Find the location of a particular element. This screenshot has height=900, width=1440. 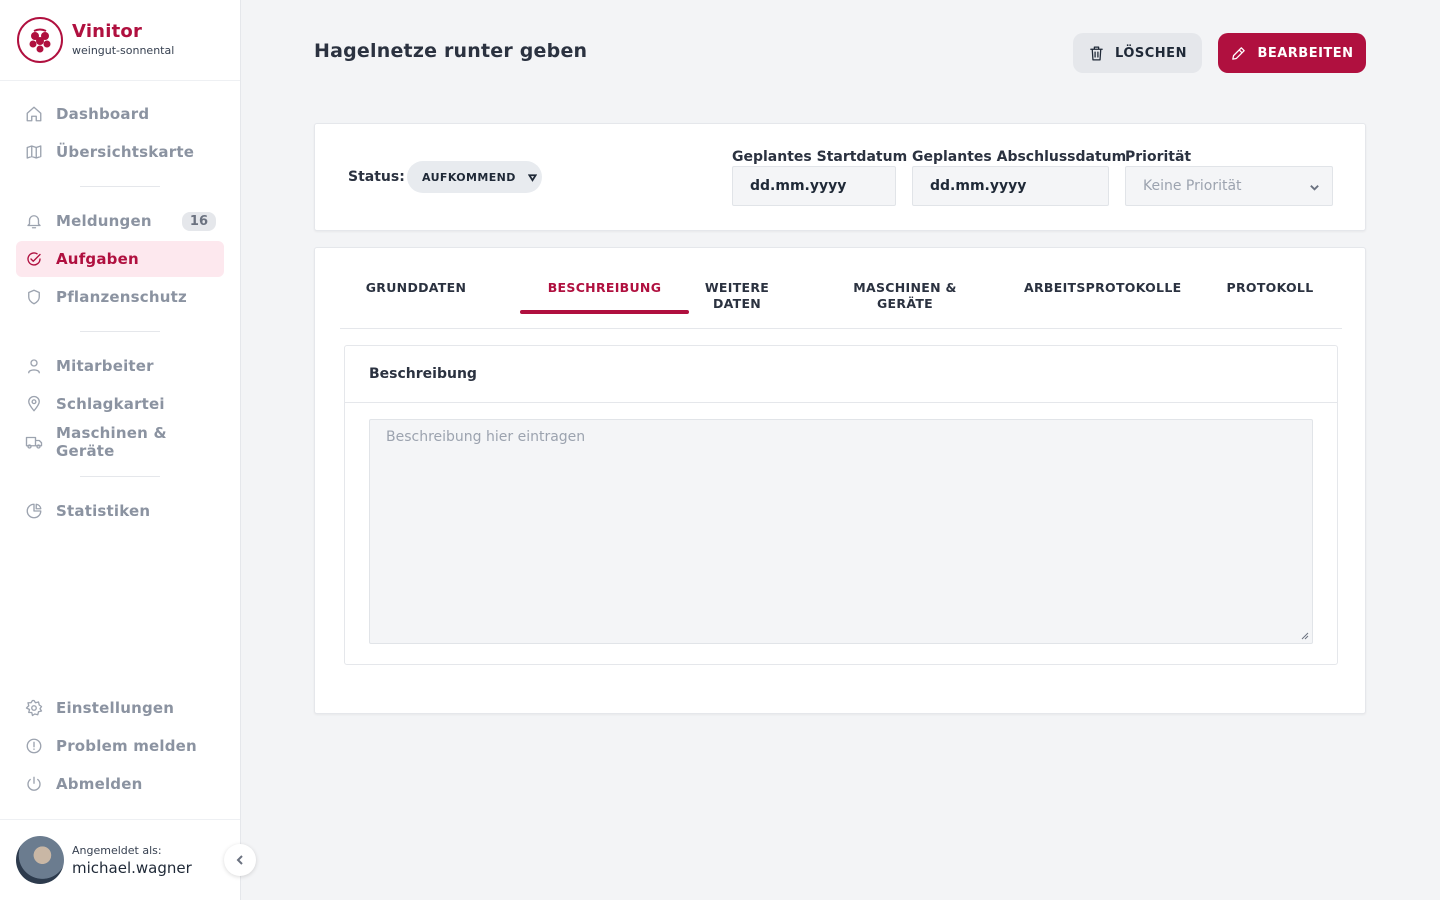

active-tab-indicator is located at coordinates (604, 312).